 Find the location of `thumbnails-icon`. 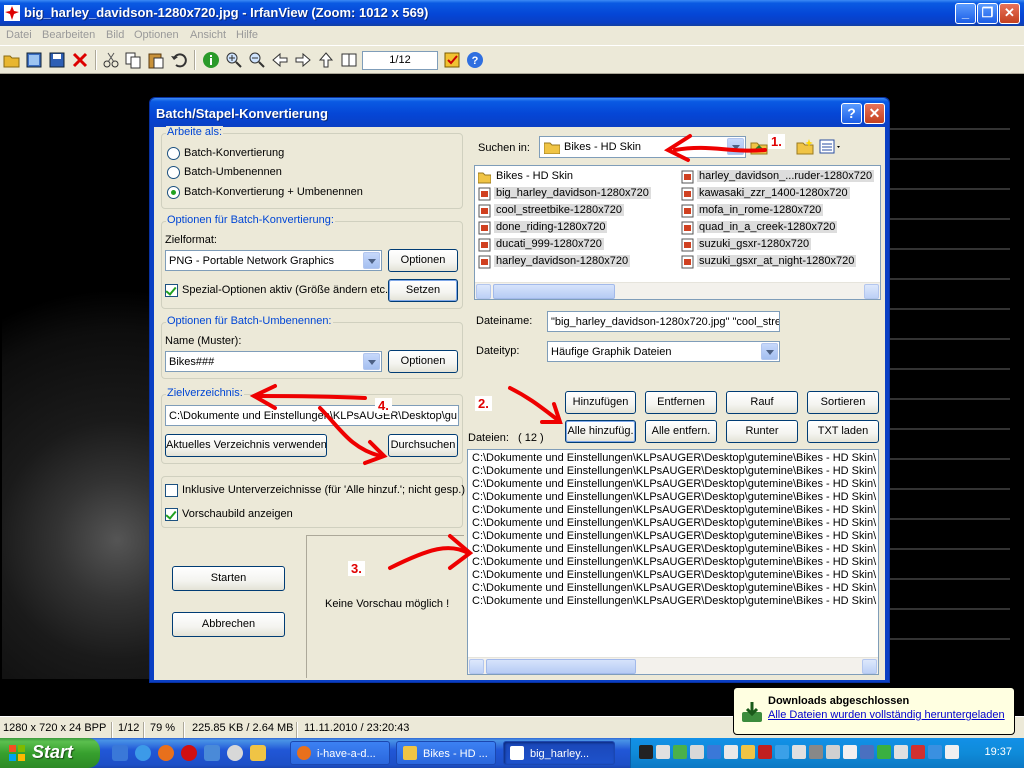

thumbnails-icon is located at coordinates (34, 60).